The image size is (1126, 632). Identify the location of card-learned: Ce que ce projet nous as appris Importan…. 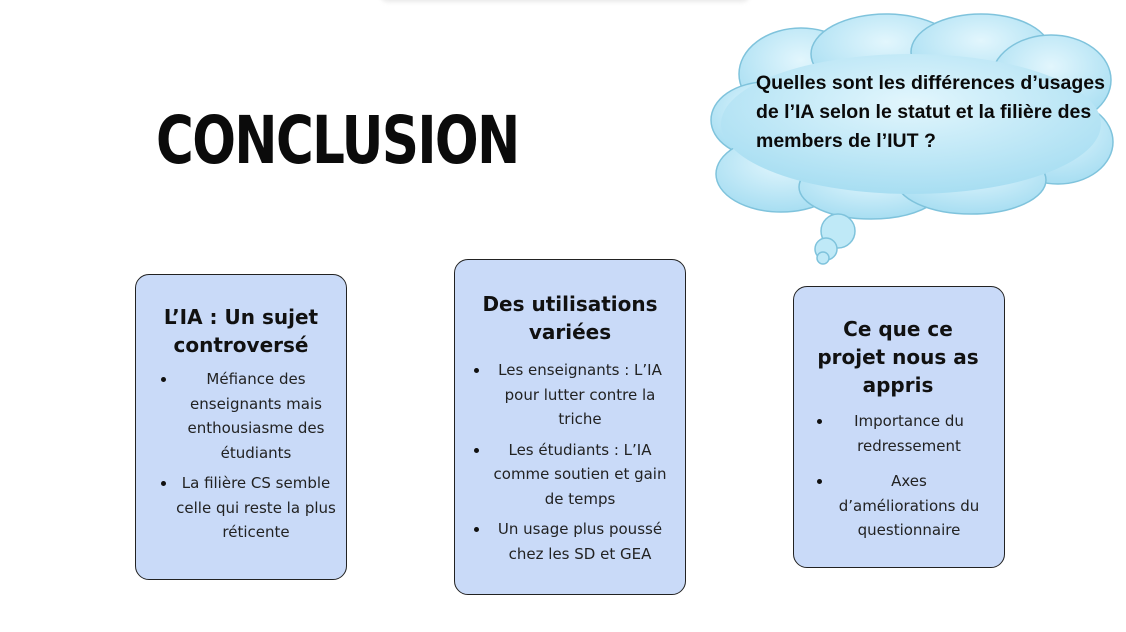
(899, 427).